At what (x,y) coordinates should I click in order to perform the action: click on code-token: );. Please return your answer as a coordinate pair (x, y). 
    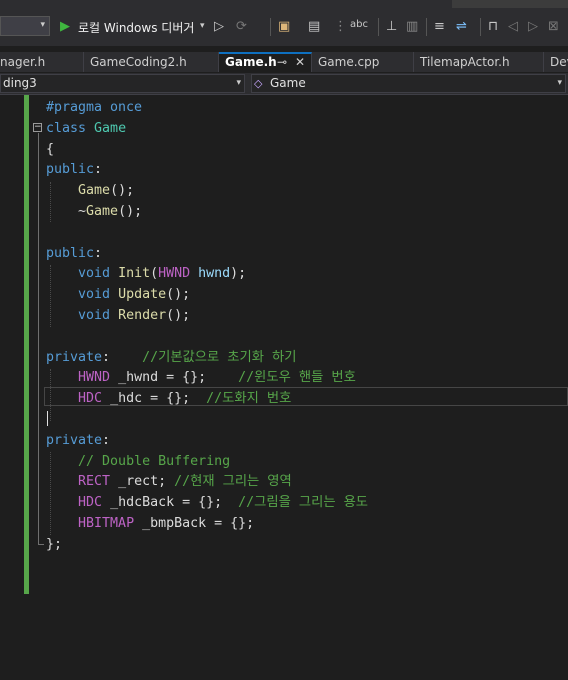
    Looking at the image, I should click on (238, 274).